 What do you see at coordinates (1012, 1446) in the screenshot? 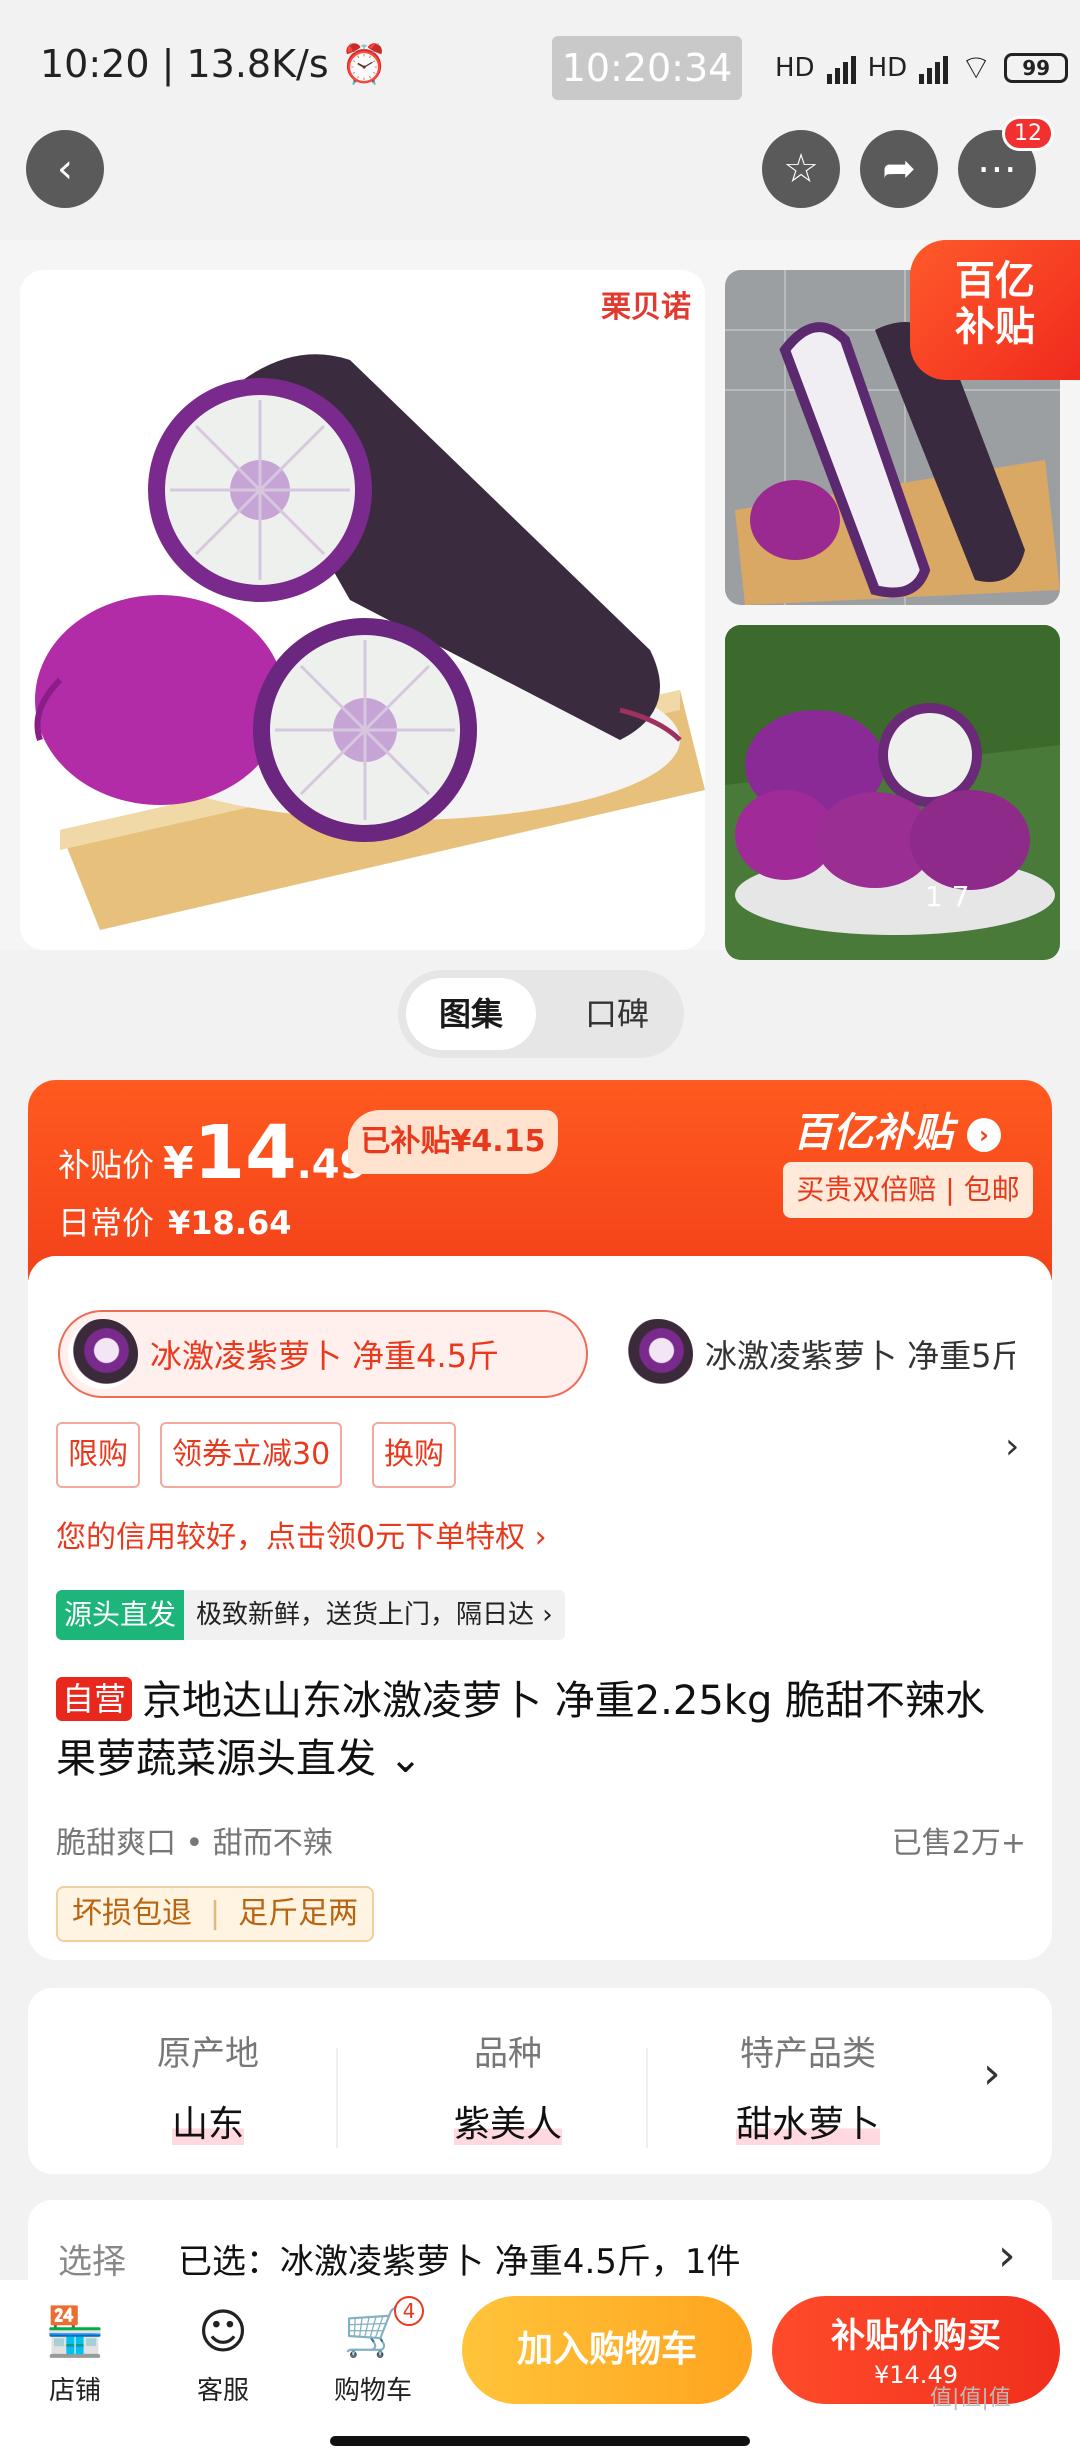
I see `promo-chevron-icon: ›` at bounding box center [1012, 1446].